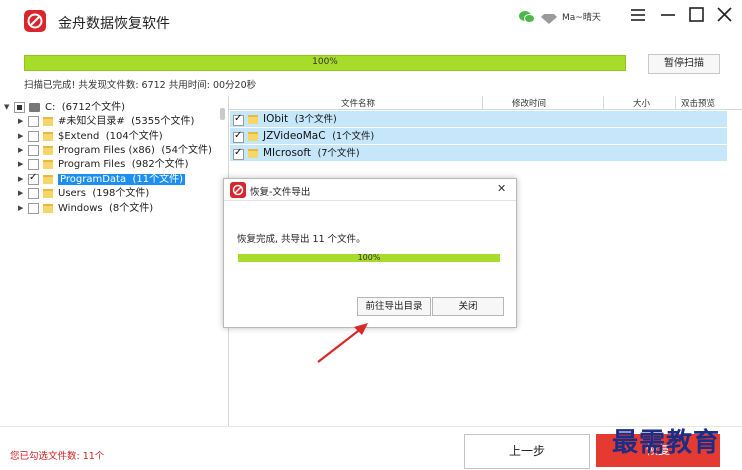 This screenshot has width=742, height=470. Describe the element at coordinates (33, 178) in the screenshot. I see `tree-checkbox-checked` at that location.